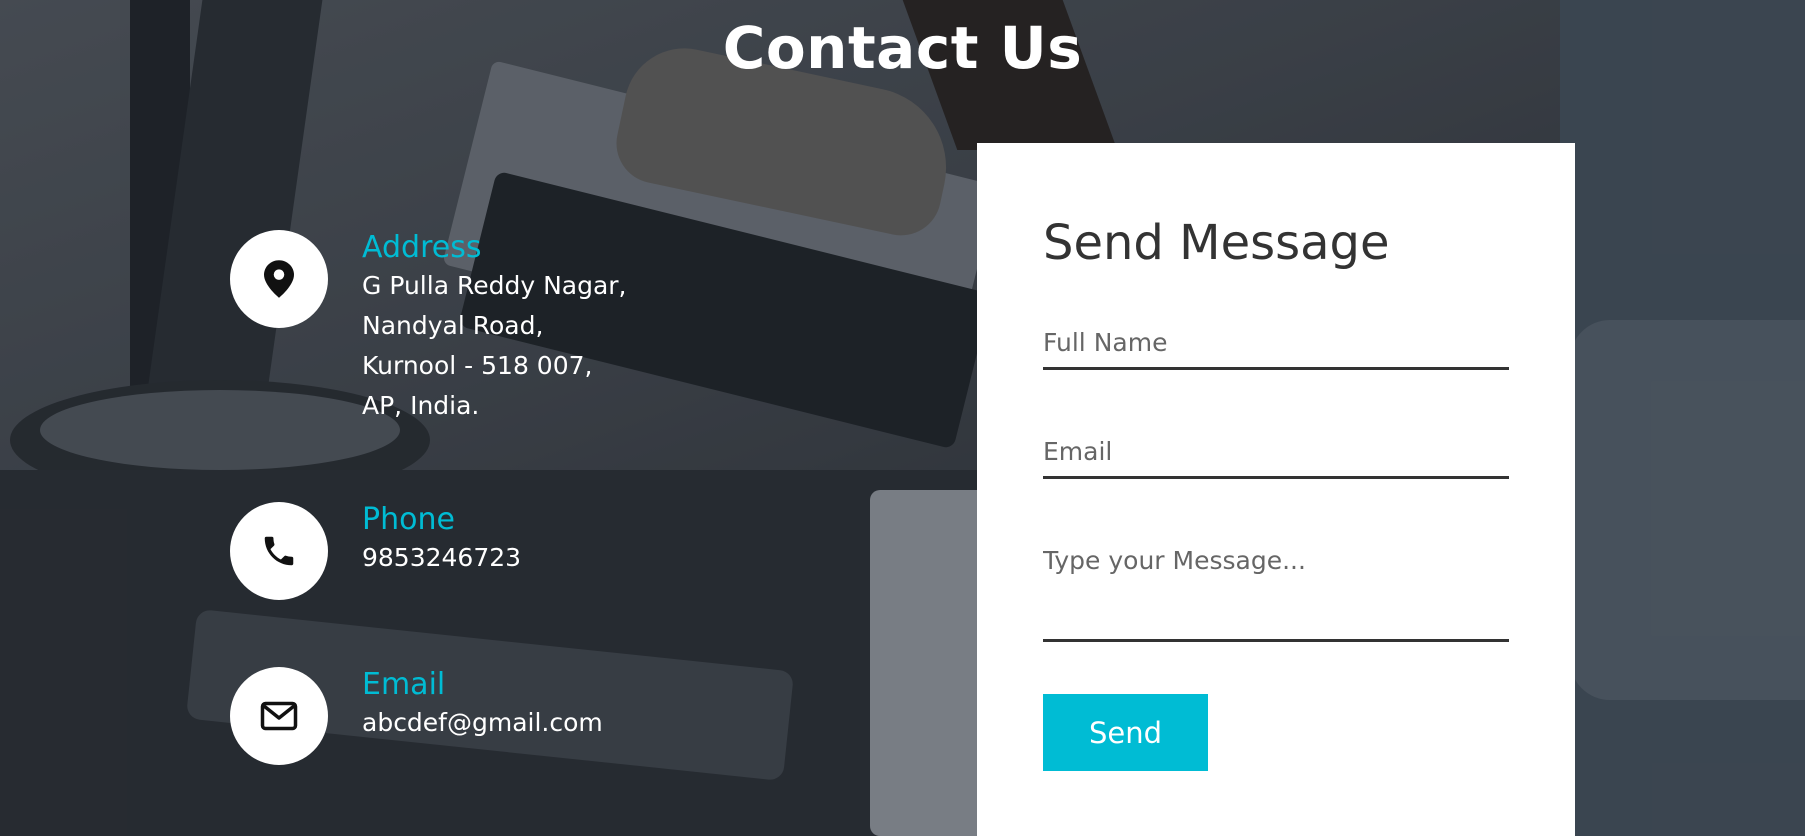  I want to click on phone-icon, so click(279, 551).